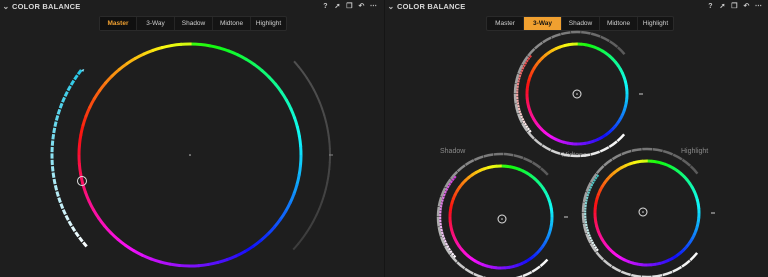 The image size is (768, 277). I want to click on shadow-color-wheel, so click(502, 214).